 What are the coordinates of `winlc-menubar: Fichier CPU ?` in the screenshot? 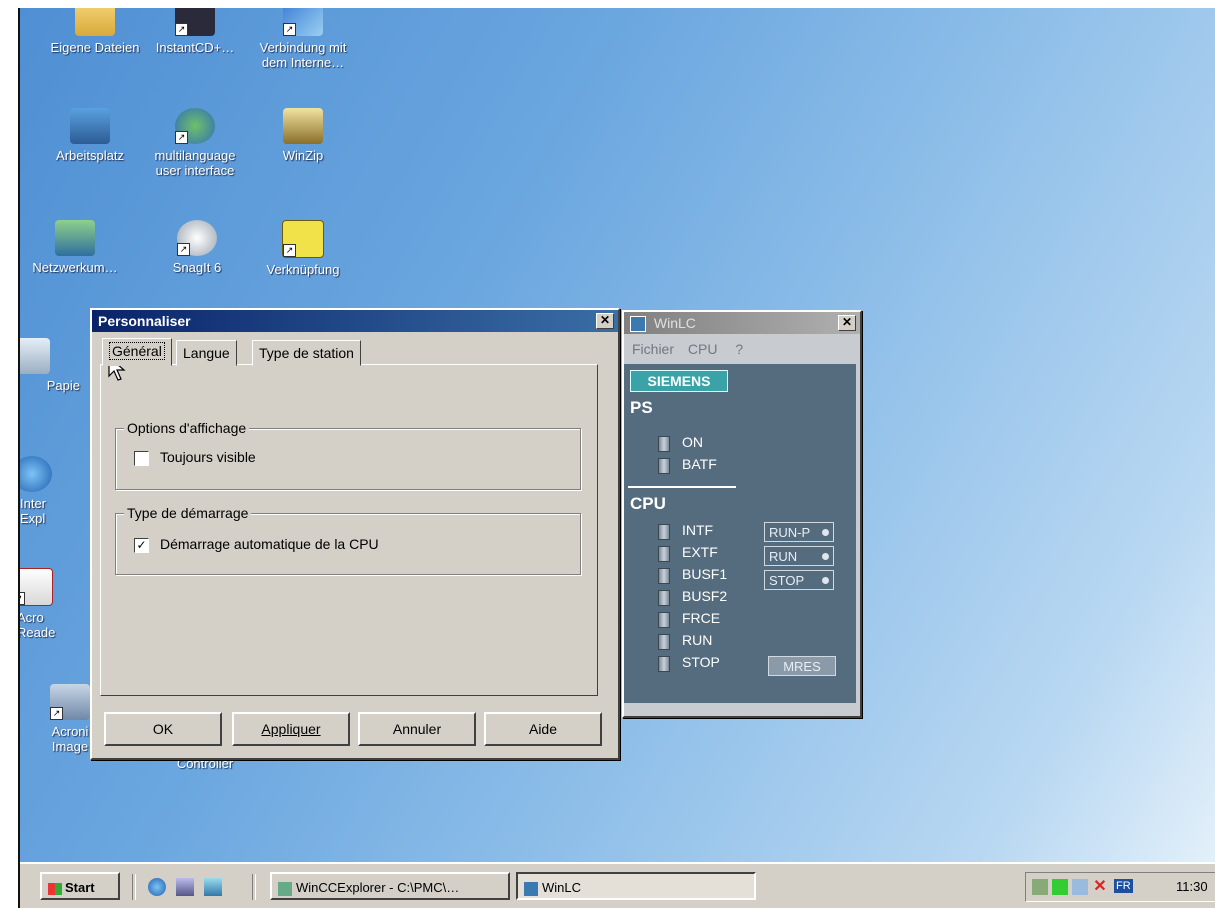 It's located at (742, 349).